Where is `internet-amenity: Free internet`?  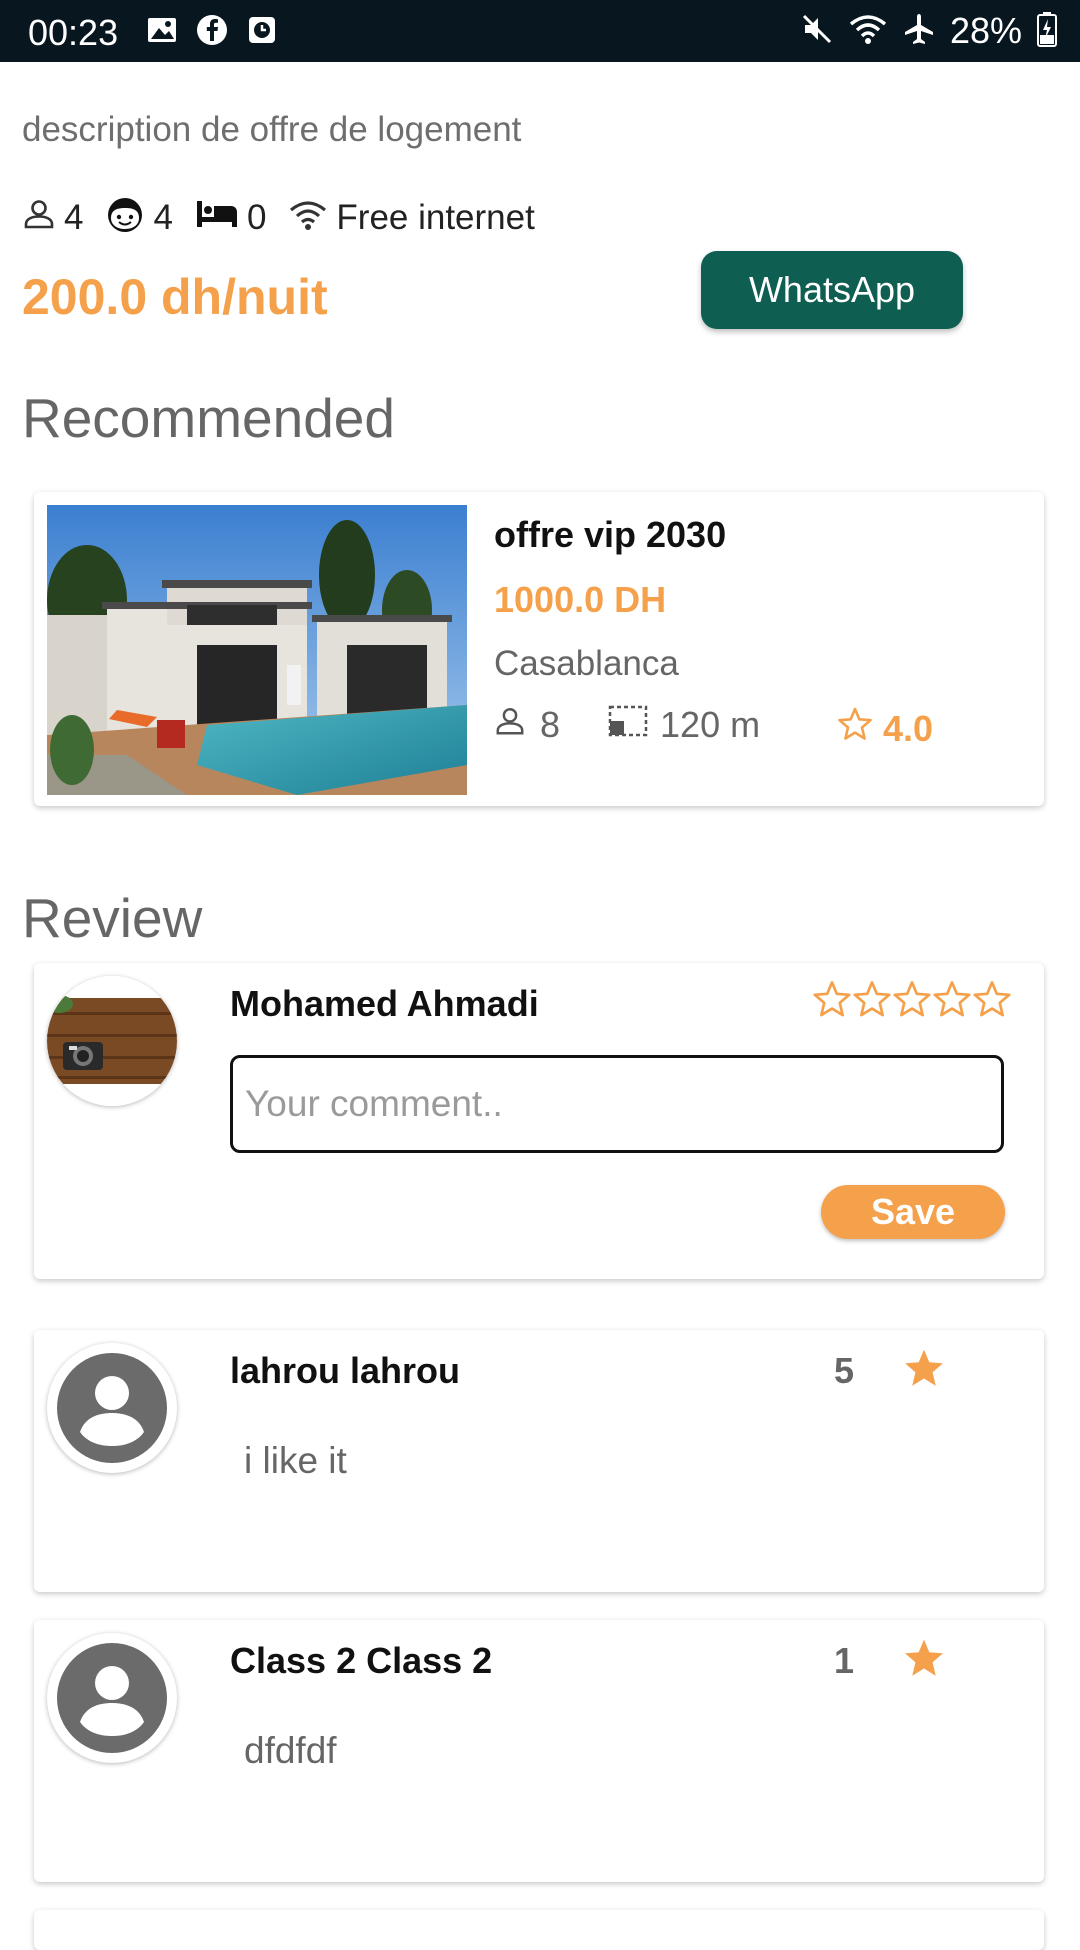 internet-amenity: Free internet is located at coordinates (411, 218).